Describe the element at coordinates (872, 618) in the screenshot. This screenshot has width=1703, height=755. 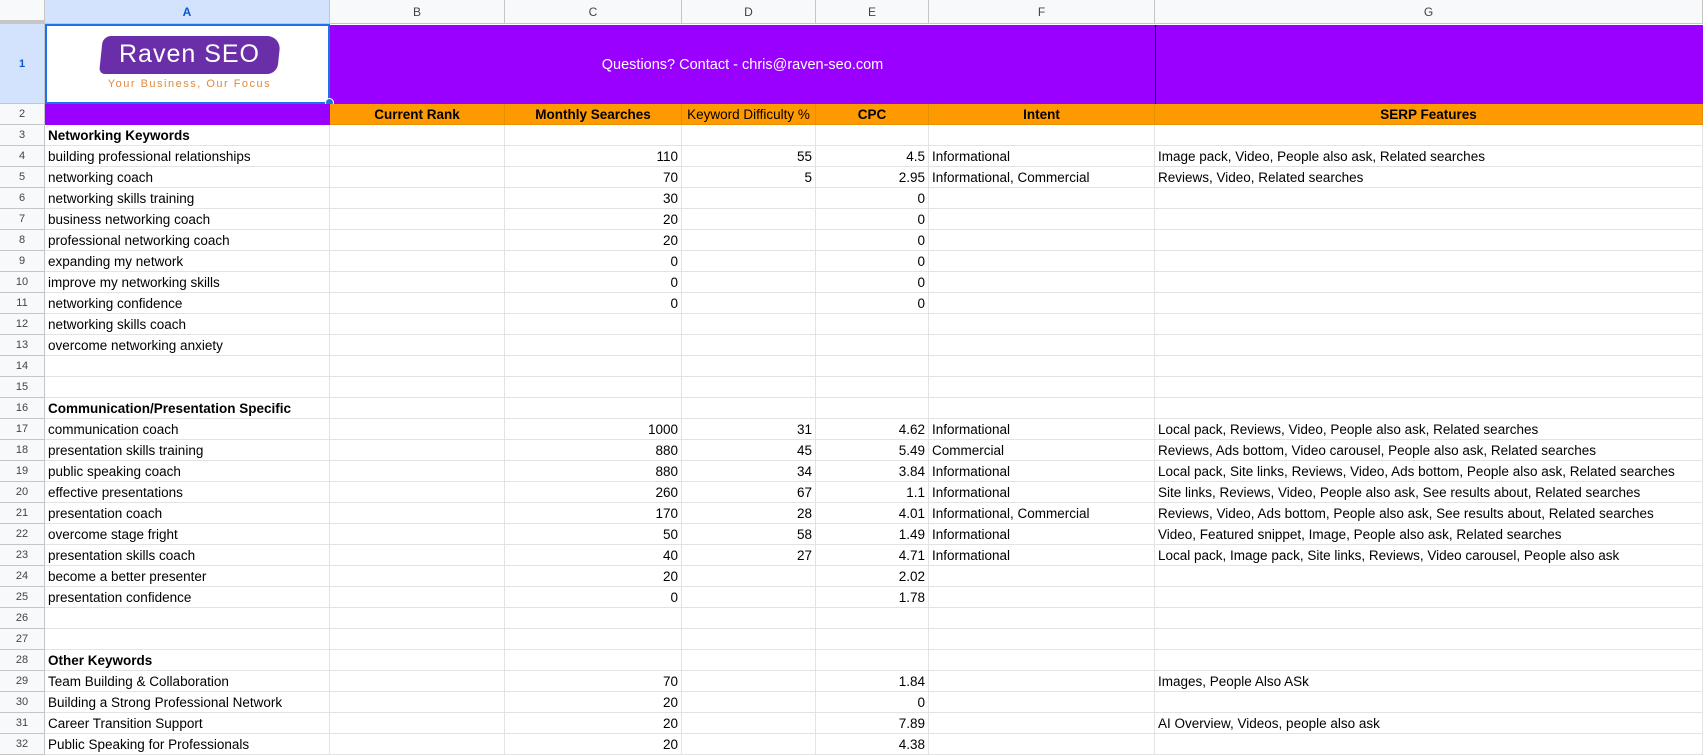
I see `cell-e26` at that location.